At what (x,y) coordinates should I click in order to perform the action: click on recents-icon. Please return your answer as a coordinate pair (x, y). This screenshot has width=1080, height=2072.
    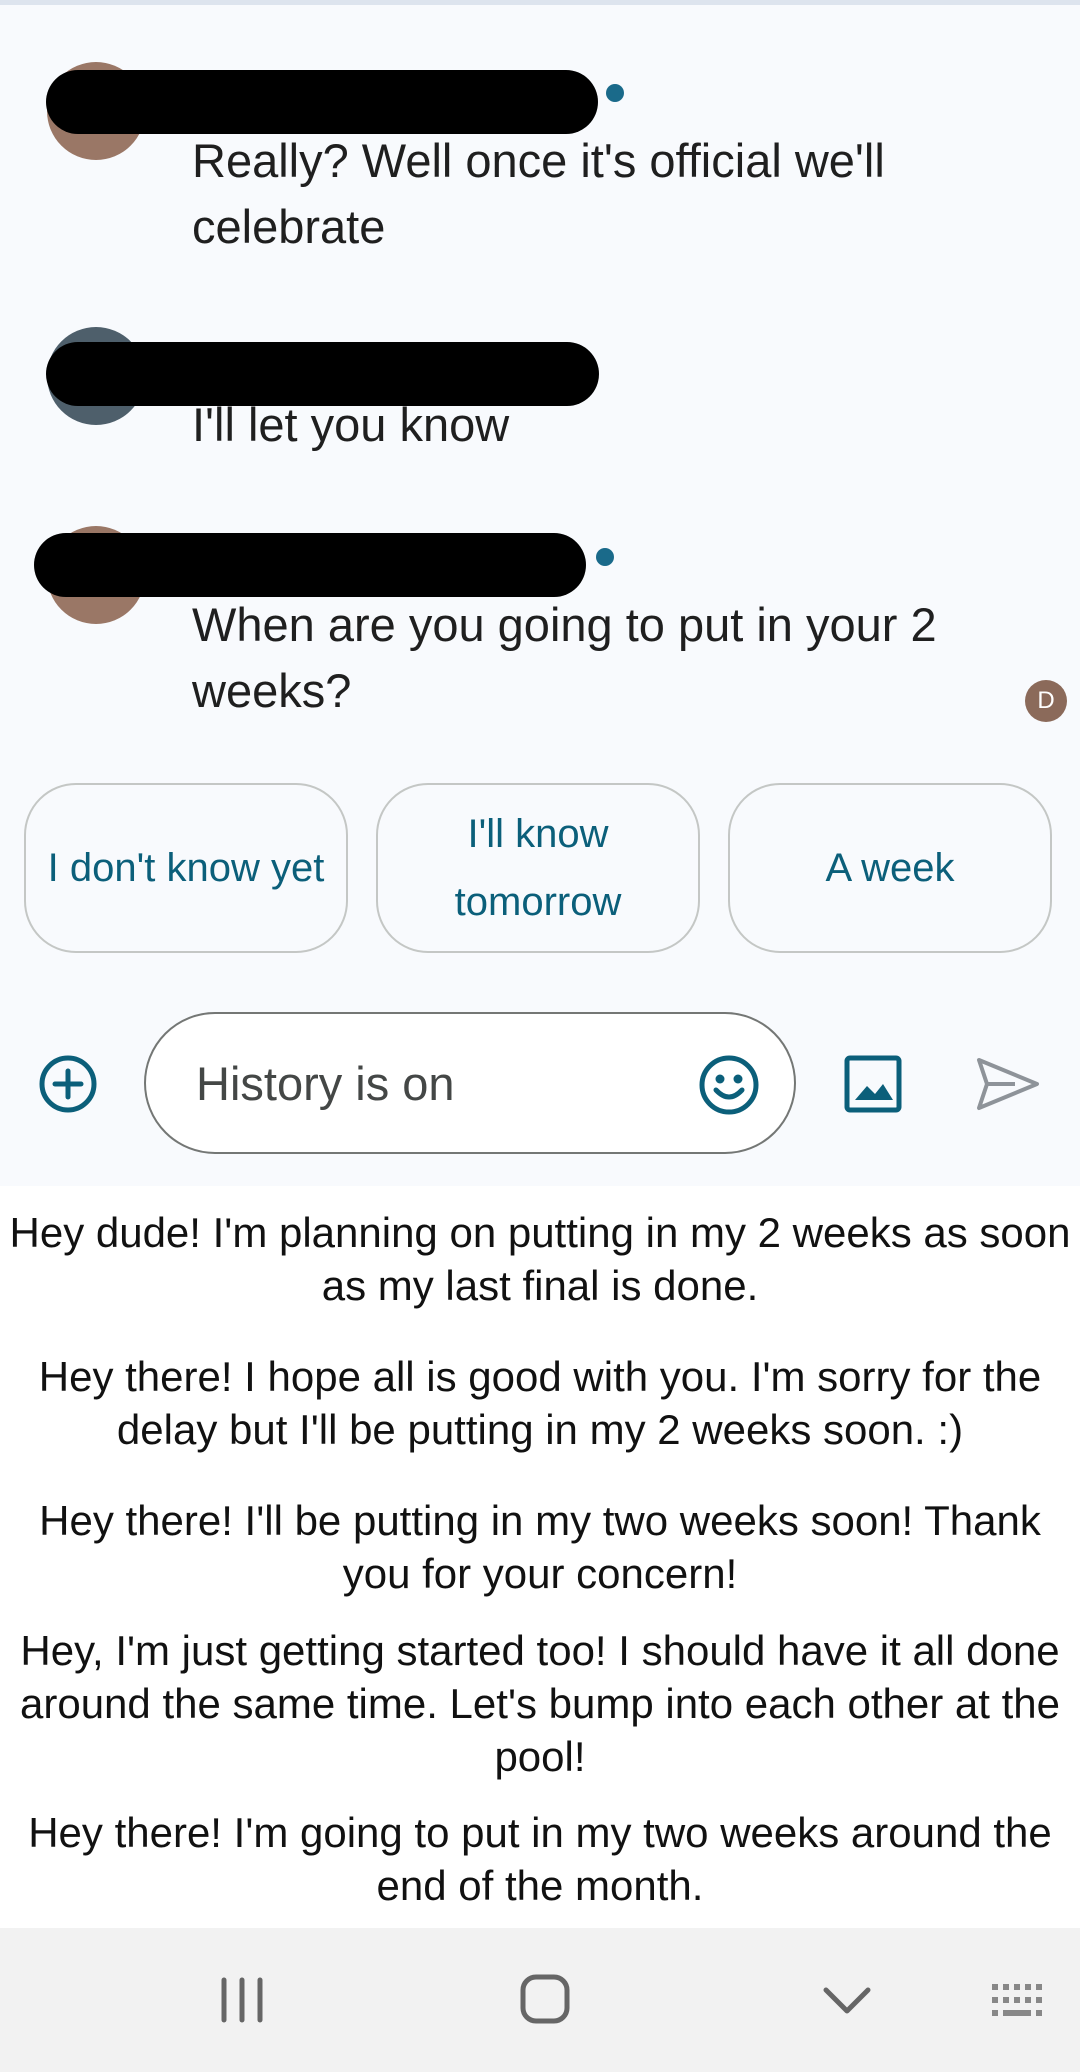
    Looking at the image, I should click on (242, 2002).